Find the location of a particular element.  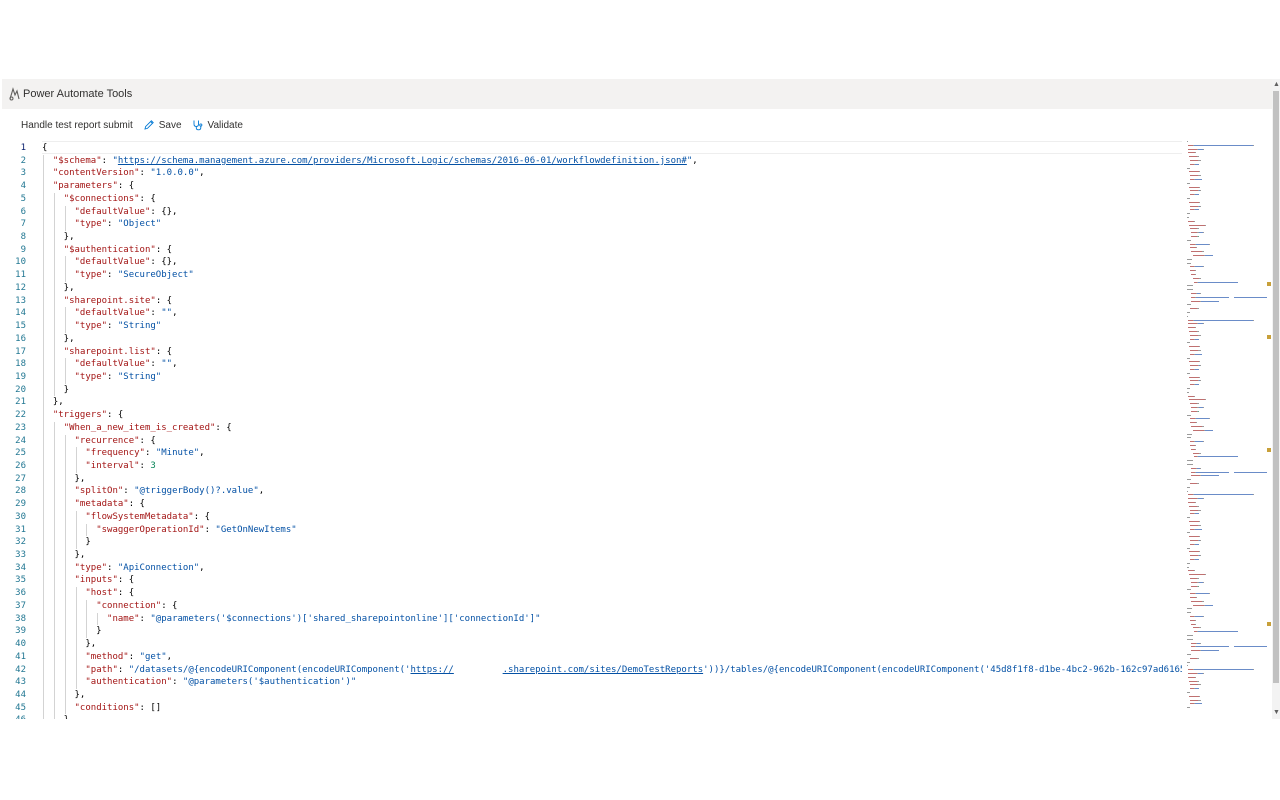

minimap is located at coordinates (1228, 430).